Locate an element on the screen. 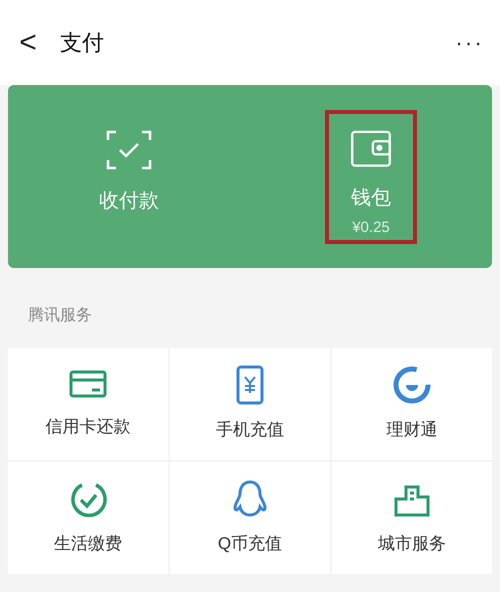 The image size is (500, 592). back-button: < is located at coordinates (28, 42).